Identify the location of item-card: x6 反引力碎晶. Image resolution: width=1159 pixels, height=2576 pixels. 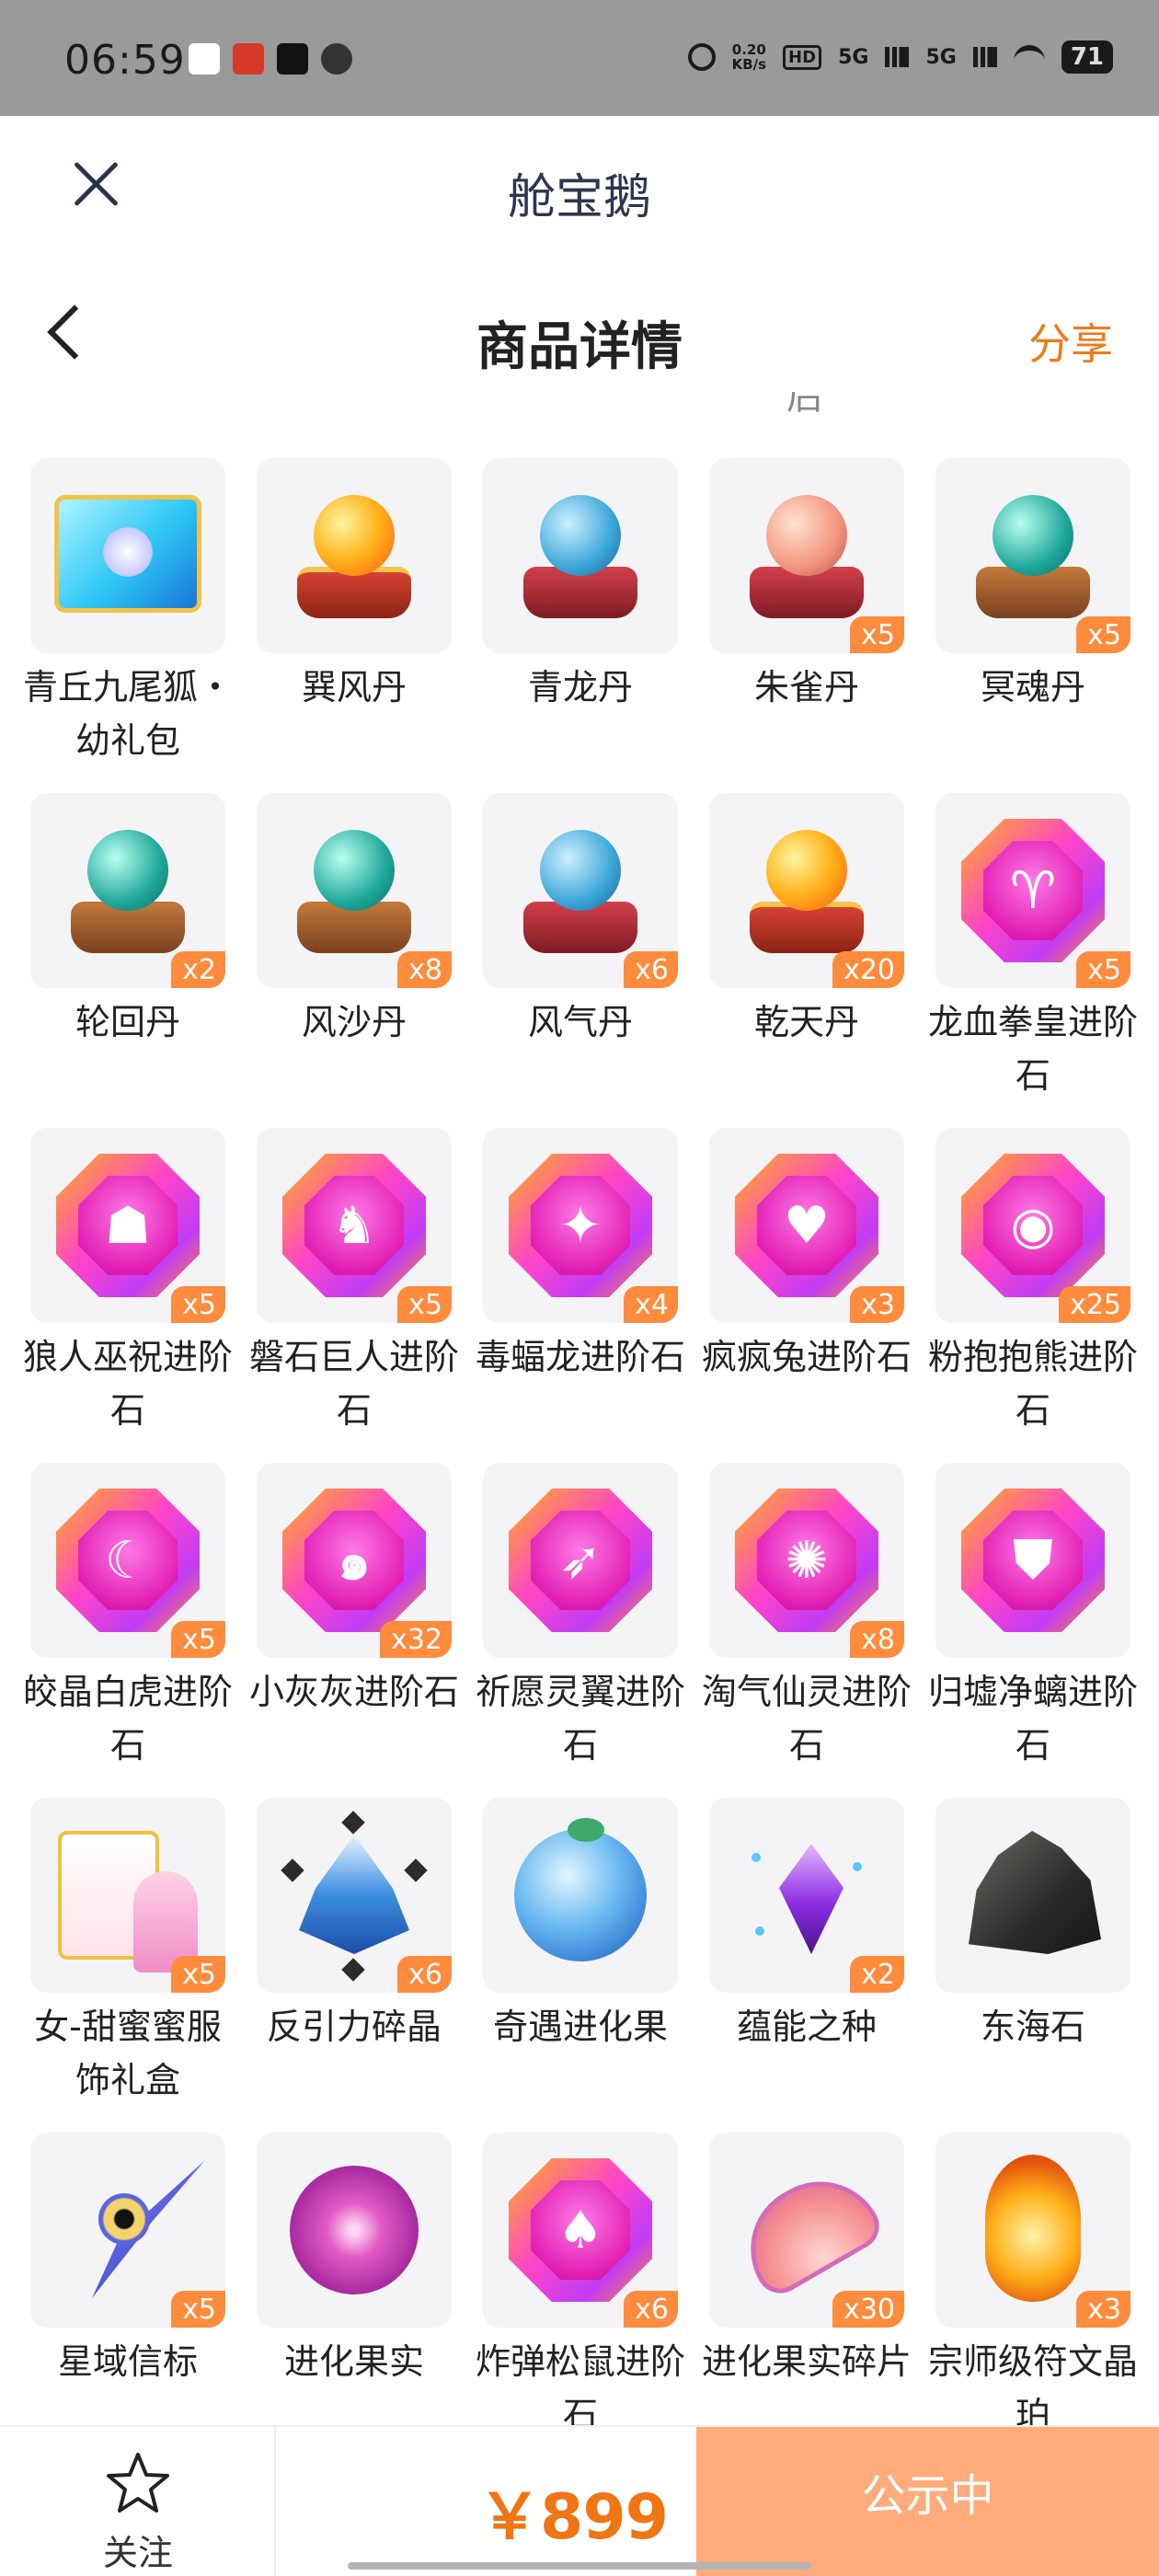
(354, 1965).